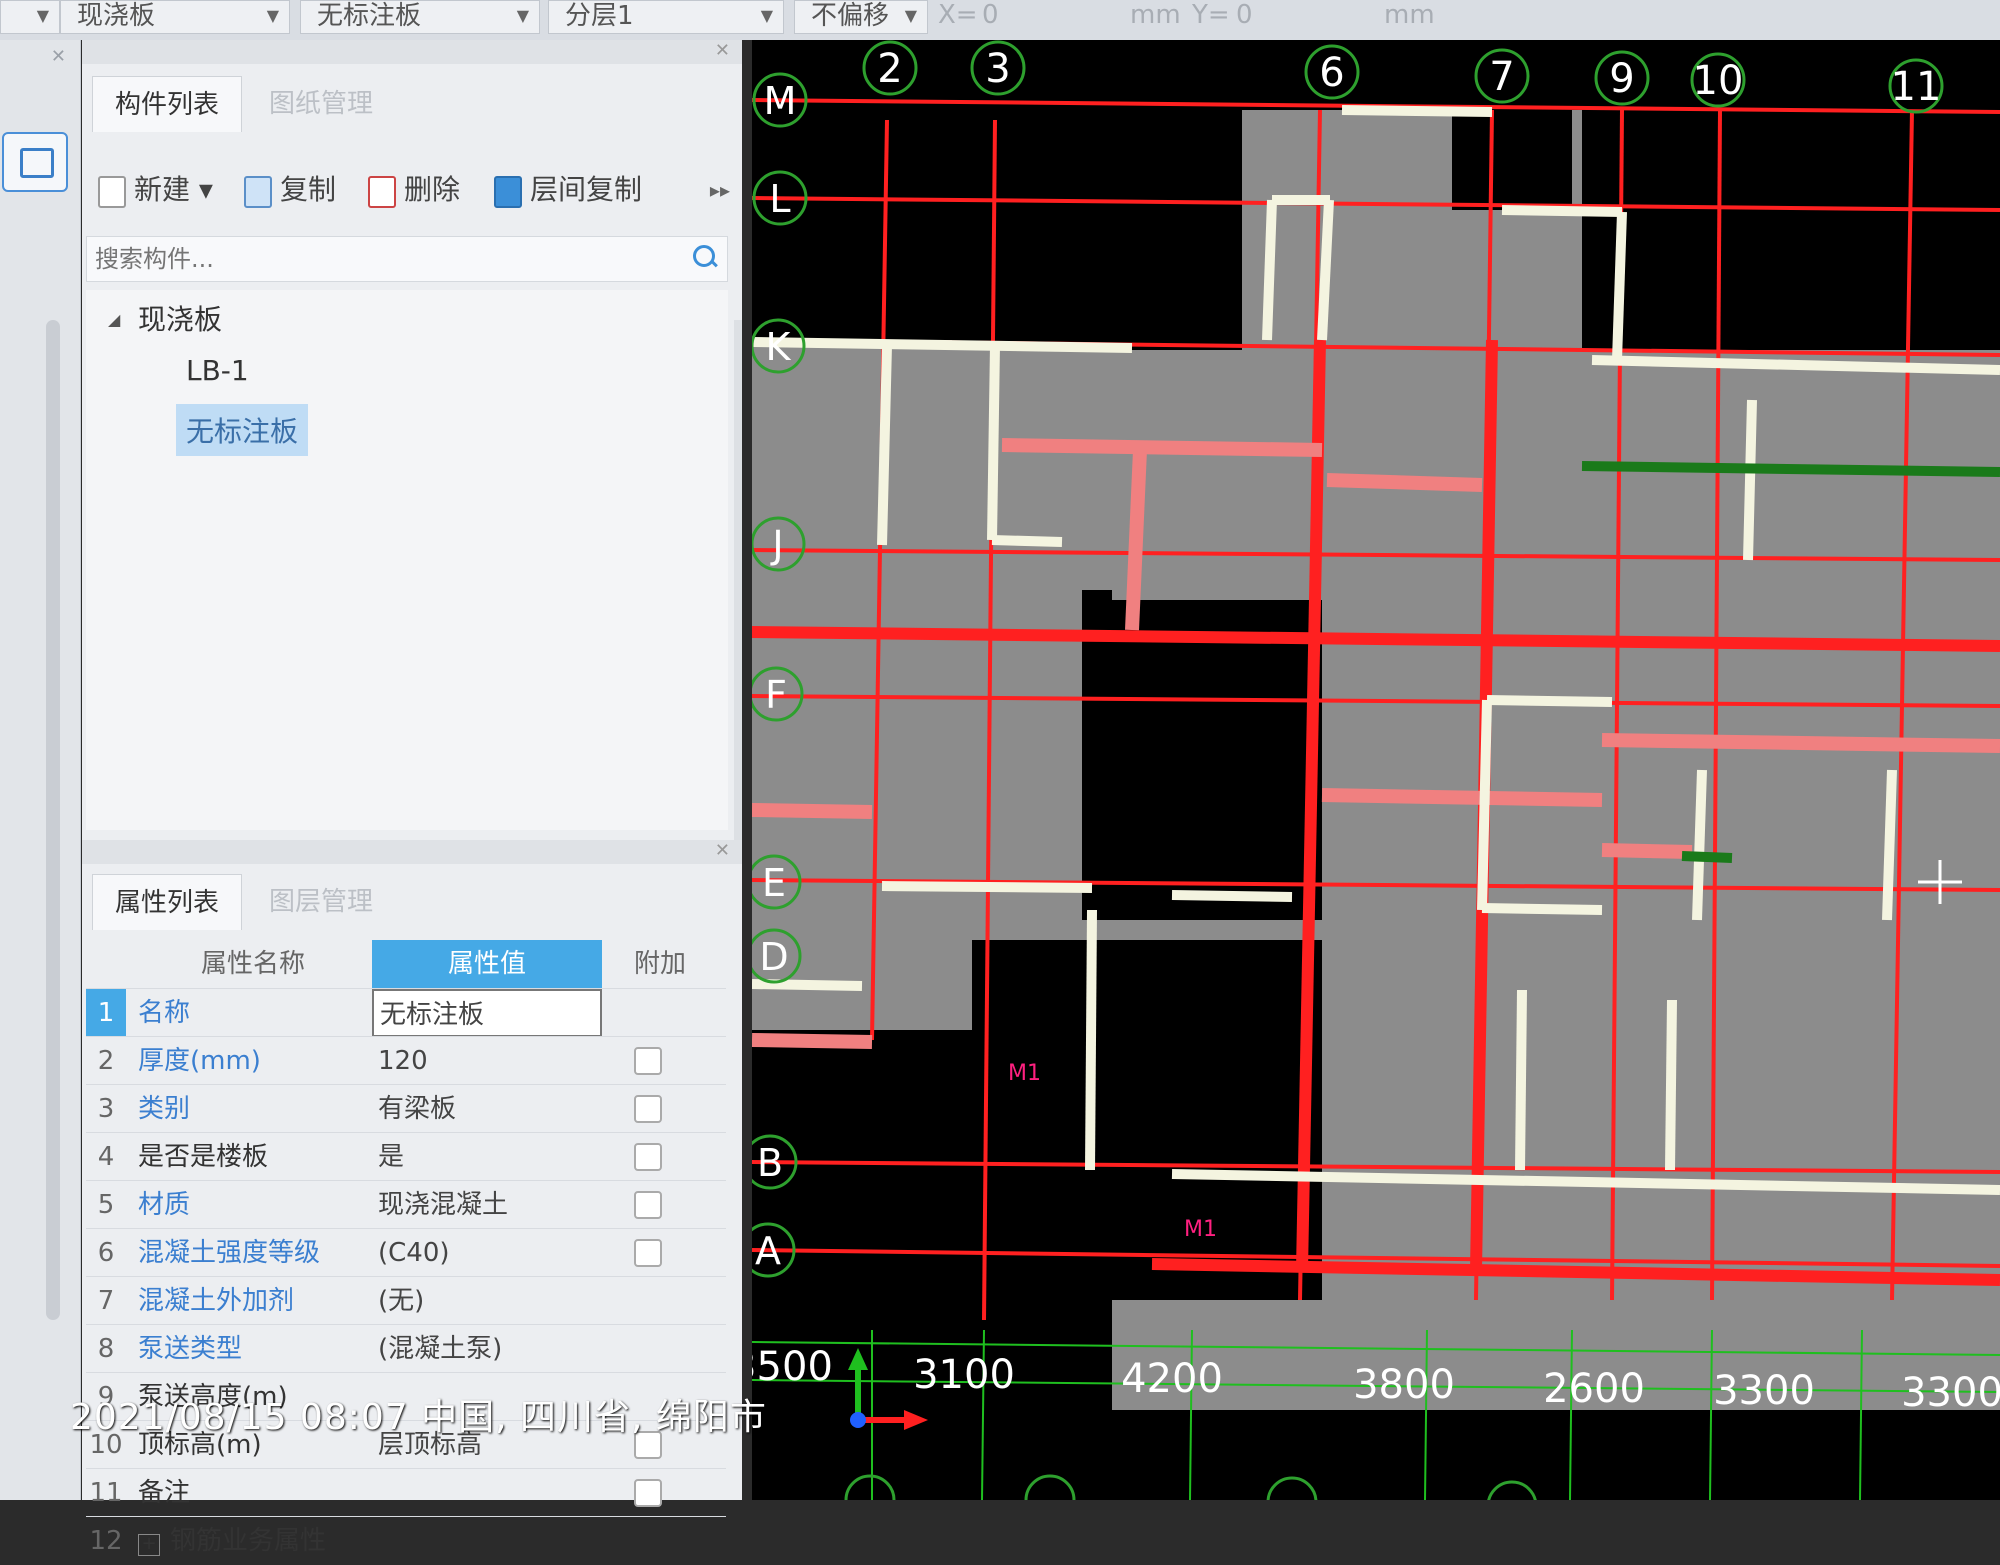 The height and width of the screenshot is (1565, 2000). I want to click on left-dock-strip: ✕, so click(40, 770).